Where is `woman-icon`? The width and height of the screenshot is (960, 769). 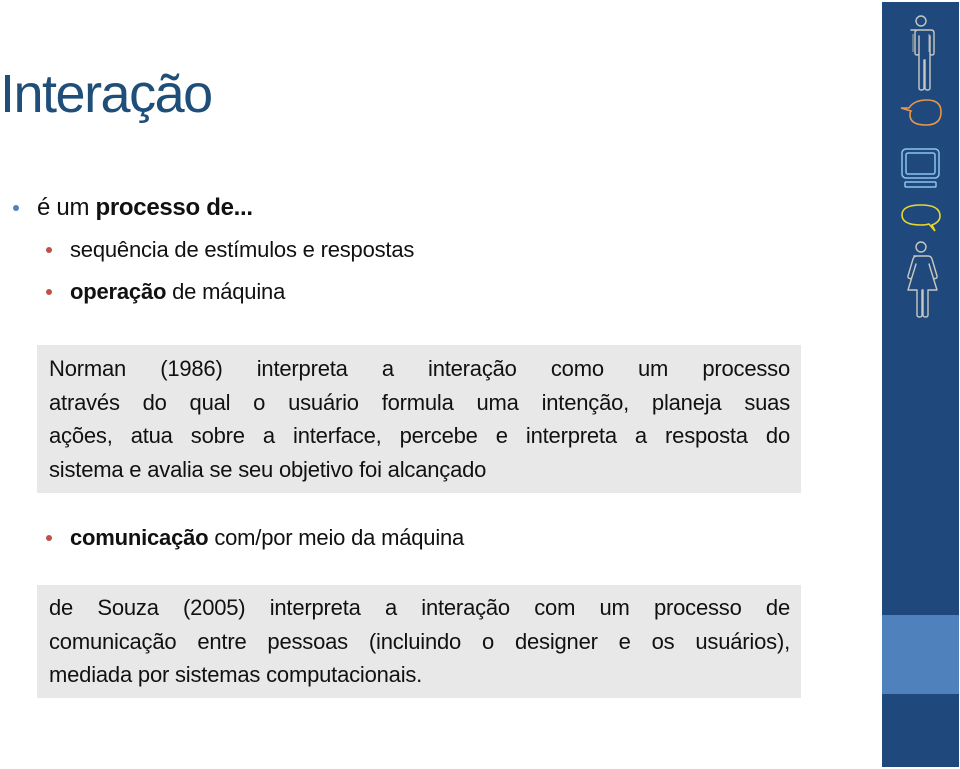 woman-icon is located at coordinates (922, 279).